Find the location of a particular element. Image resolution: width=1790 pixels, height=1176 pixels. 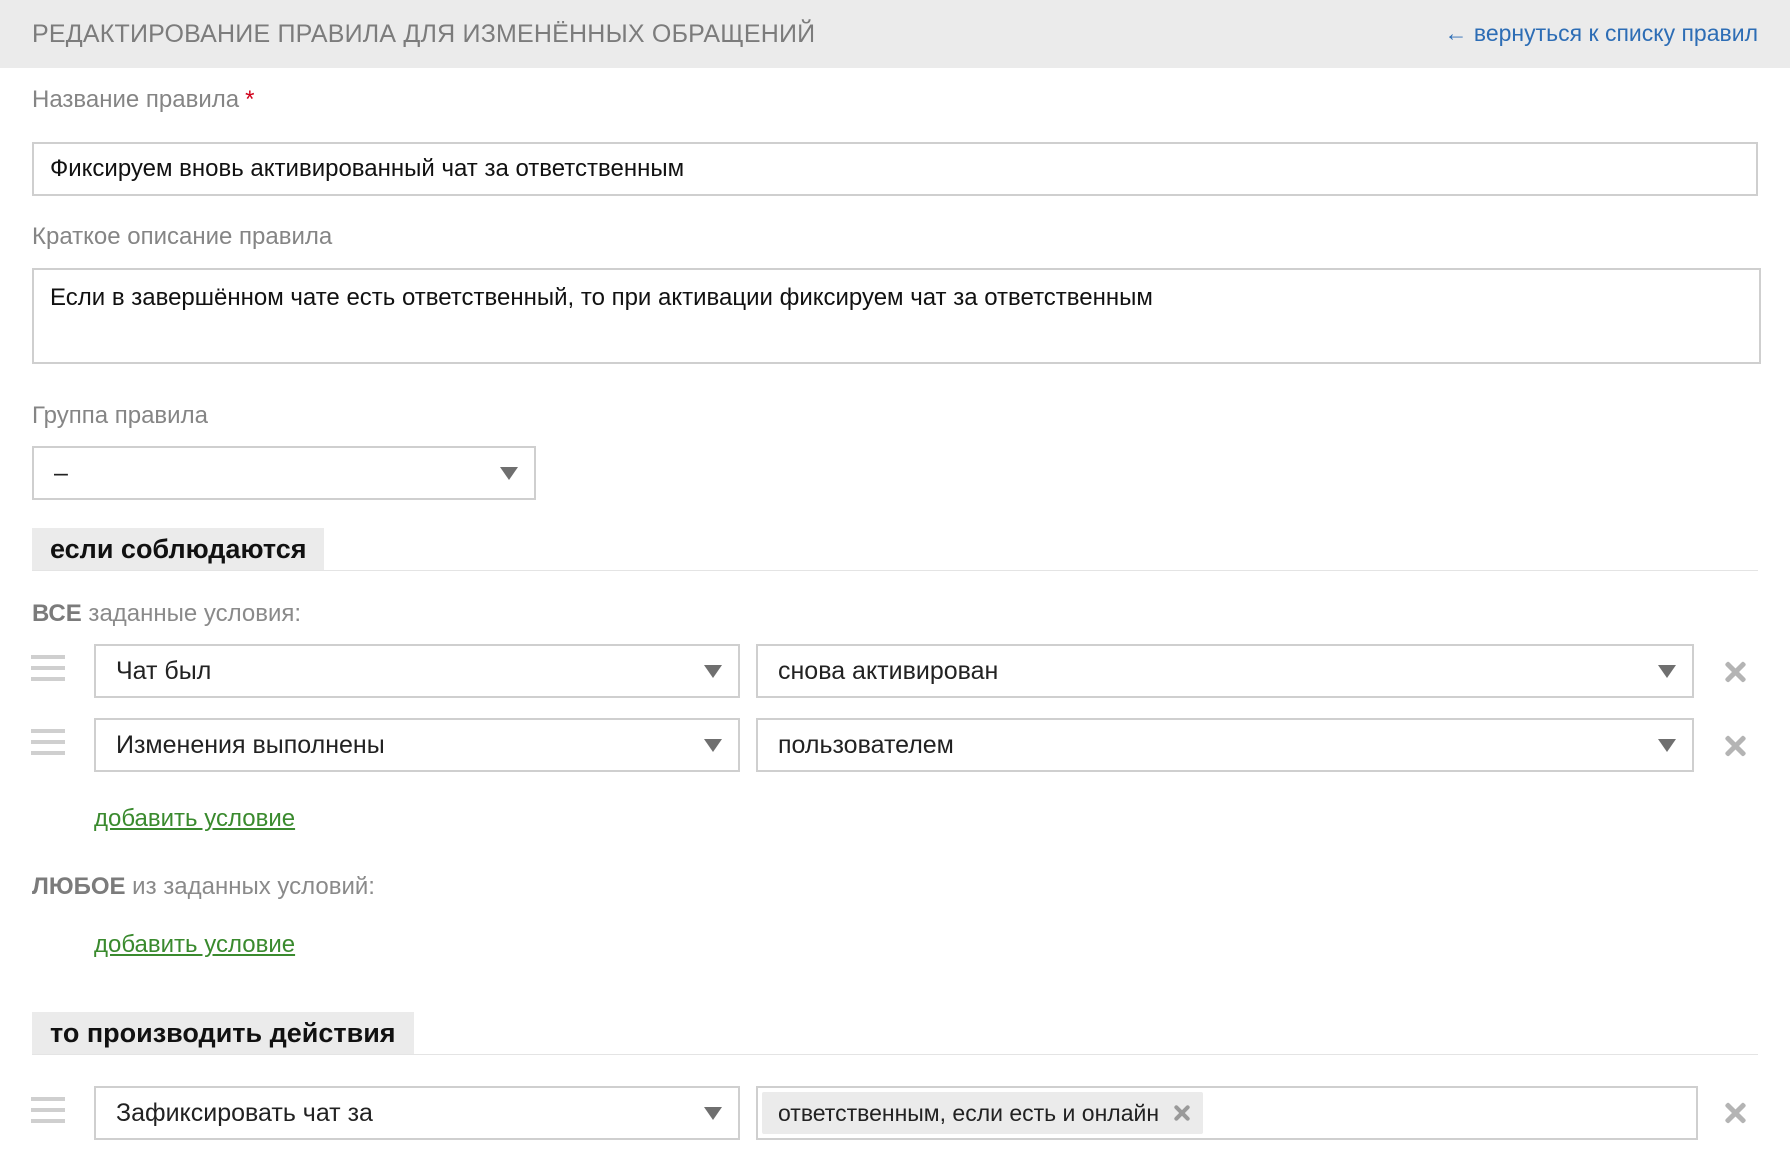

action-value-tag-text: ответственным, если есть и онлайн is located at coordinates (969, 1112).